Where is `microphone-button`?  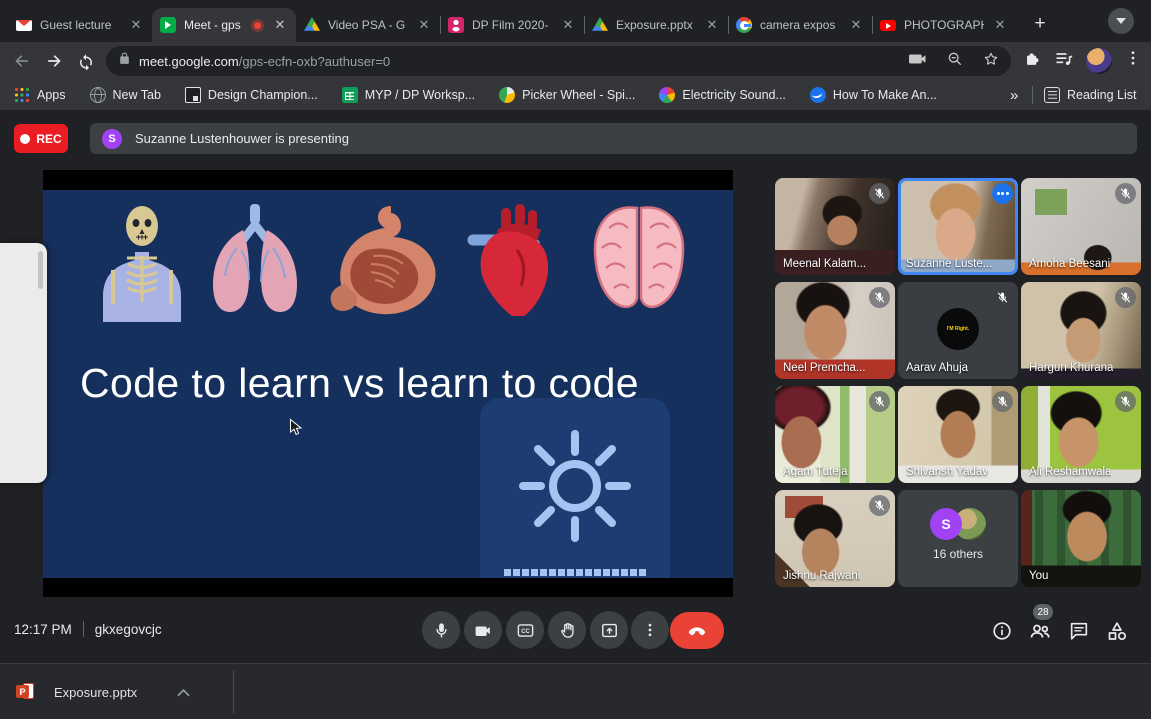
microphone-button is located at coordinates (441, 630).